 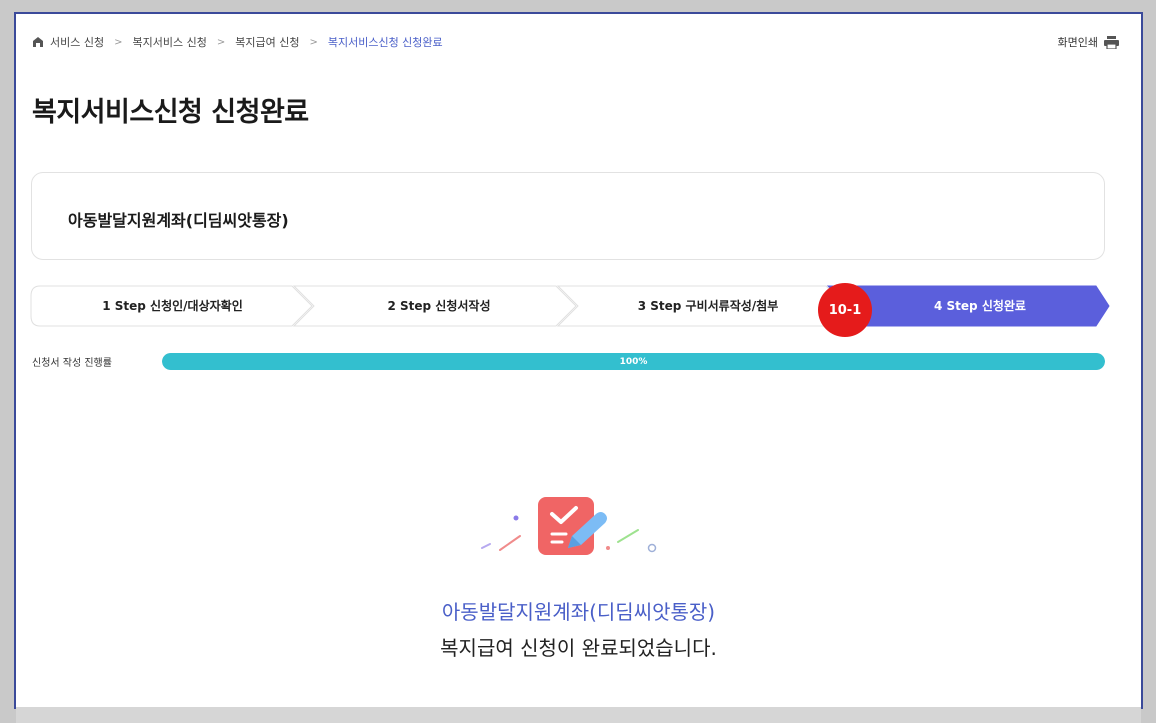 I want to click on completion-message: 복지급여 신청이 완료되었습니다., so click(x=578, y=648).